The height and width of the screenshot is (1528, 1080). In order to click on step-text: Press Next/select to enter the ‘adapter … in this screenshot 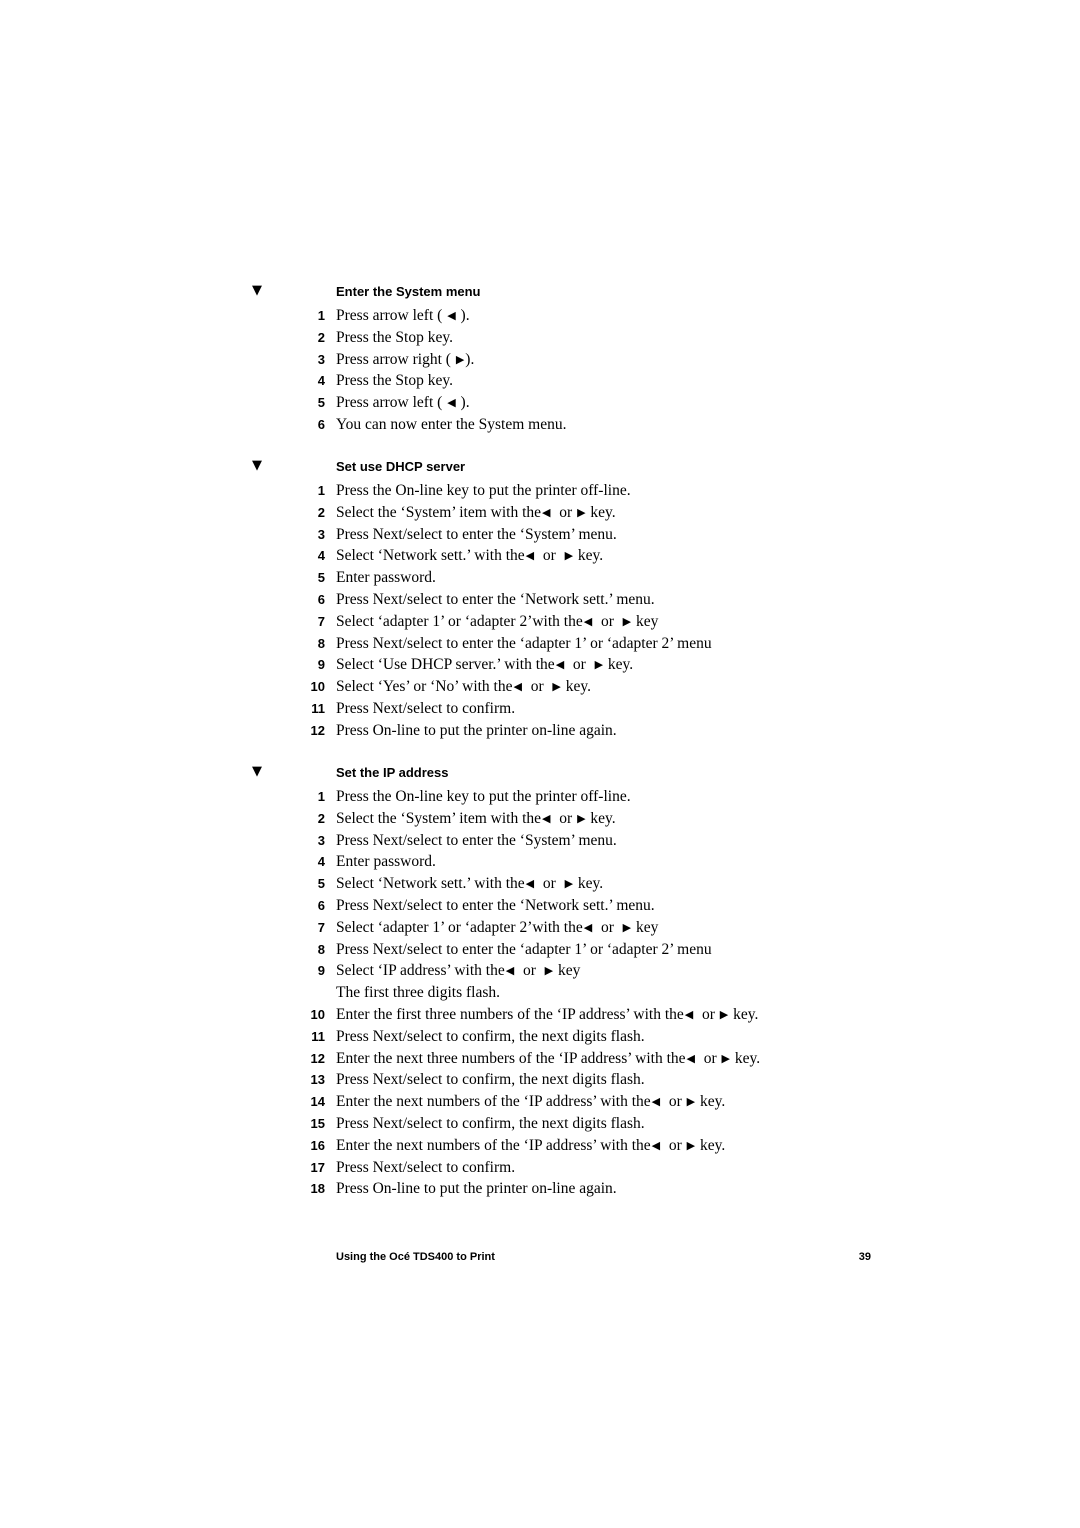, I will do `click(524, 644)`.